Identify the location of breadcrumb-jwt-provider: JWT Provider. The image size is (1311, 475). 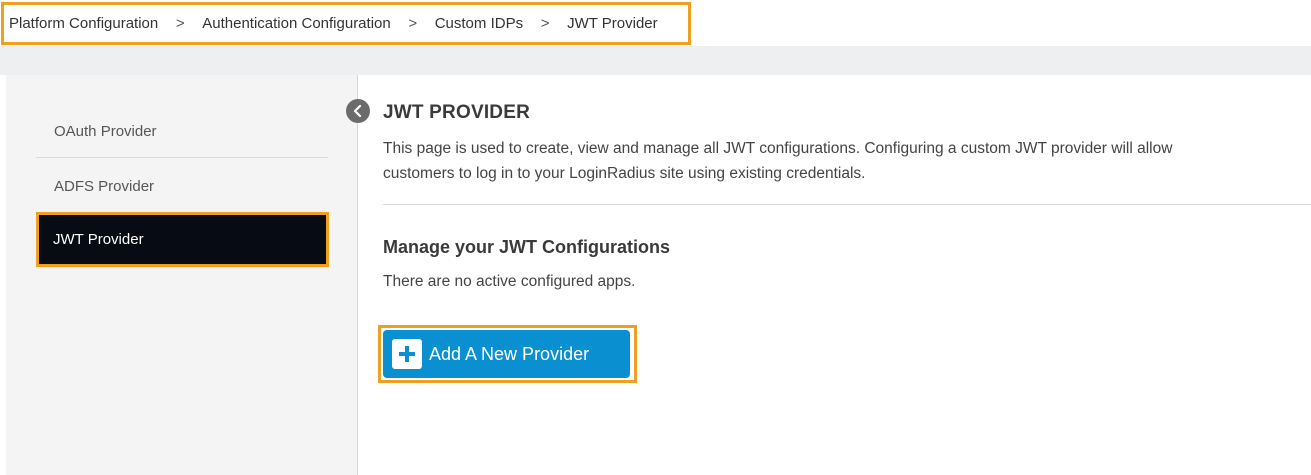
(612, 23).